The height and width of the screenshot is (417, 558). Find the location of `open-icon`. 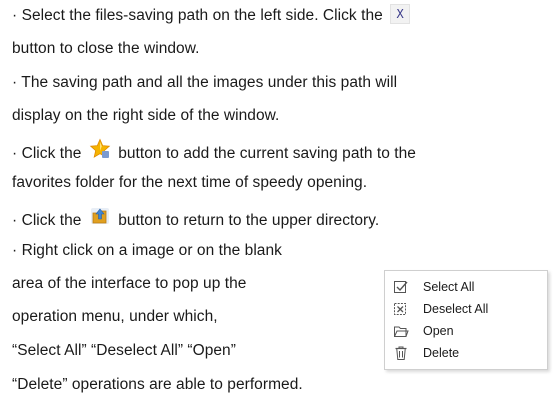

open-icon is located at coordinates (401, 331).